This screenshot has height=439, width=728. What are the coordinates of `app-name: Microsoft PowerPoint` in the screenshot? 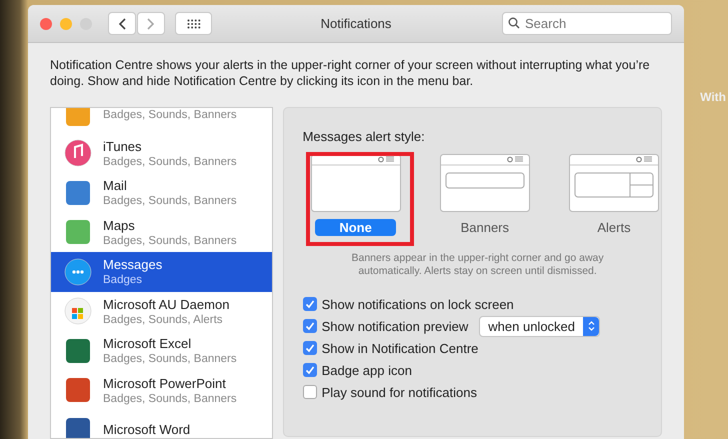 It's located at (165, 383).